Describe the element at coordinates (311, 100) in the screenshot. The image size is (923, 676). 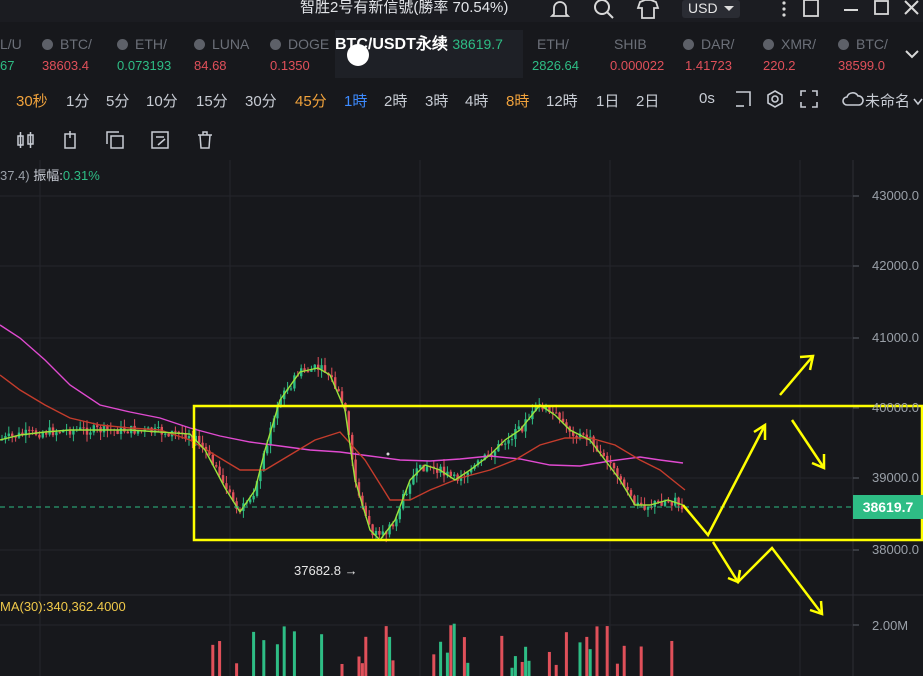
I see `interval-45m: 45分` at that location.